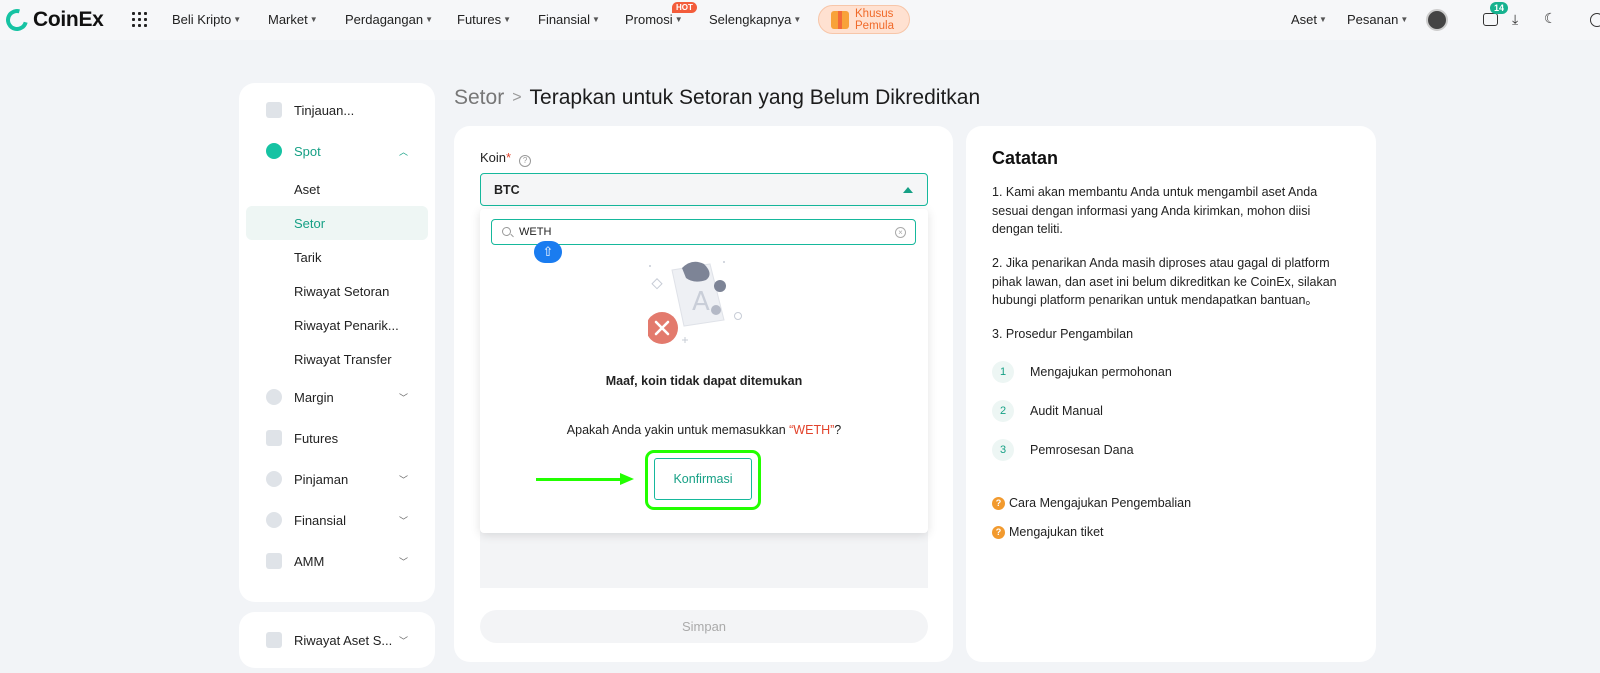  Describe the element at coordinates (874, 13) in the screenshot. I see `promo-line-1: Khusus` at that location.